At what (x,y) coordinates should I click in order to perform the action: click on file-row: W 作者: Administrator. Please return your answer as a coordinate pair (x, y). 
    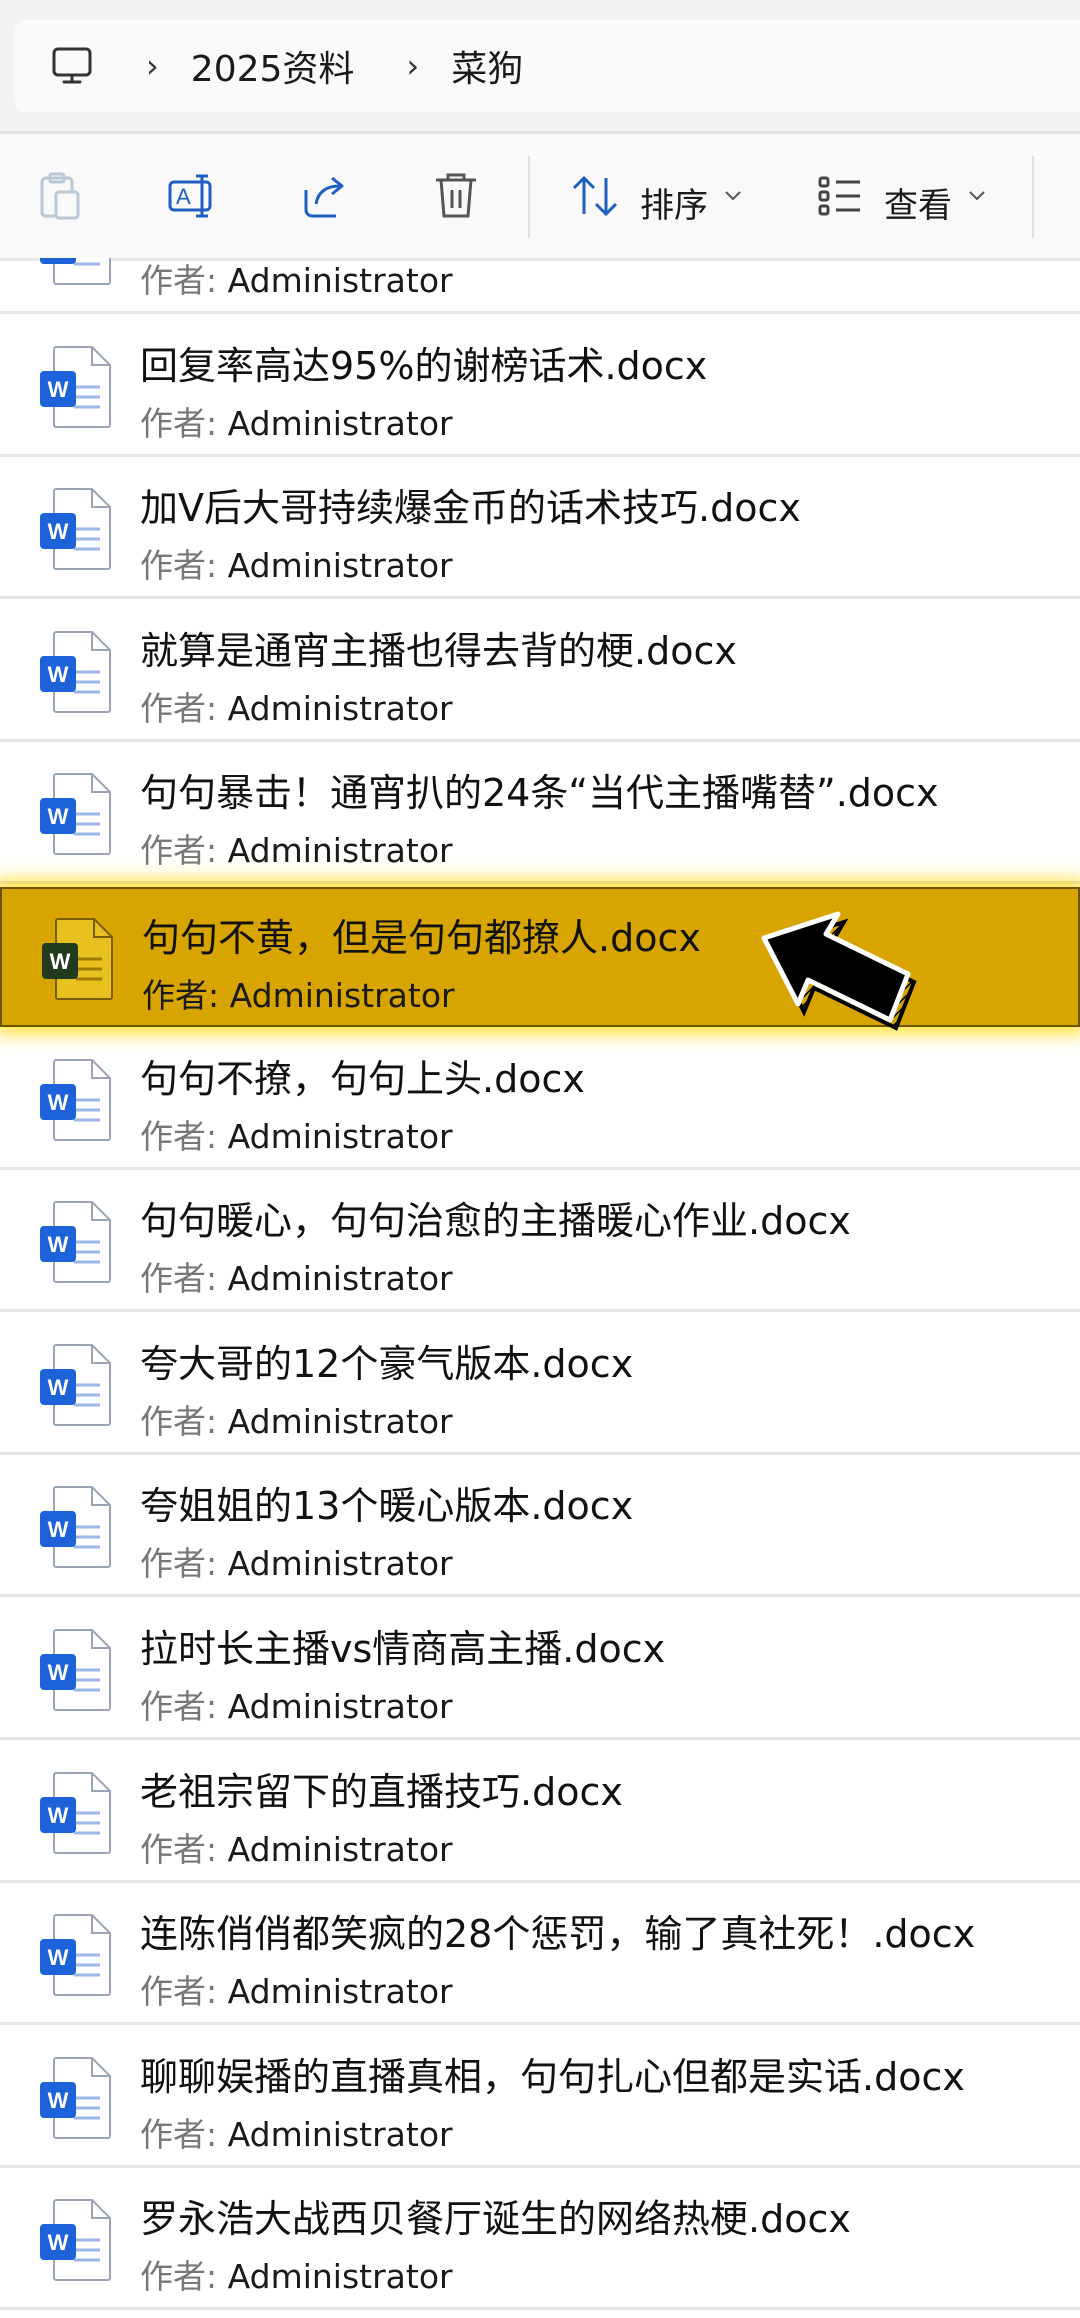
    Looking at the image, I should click on (540, 286).